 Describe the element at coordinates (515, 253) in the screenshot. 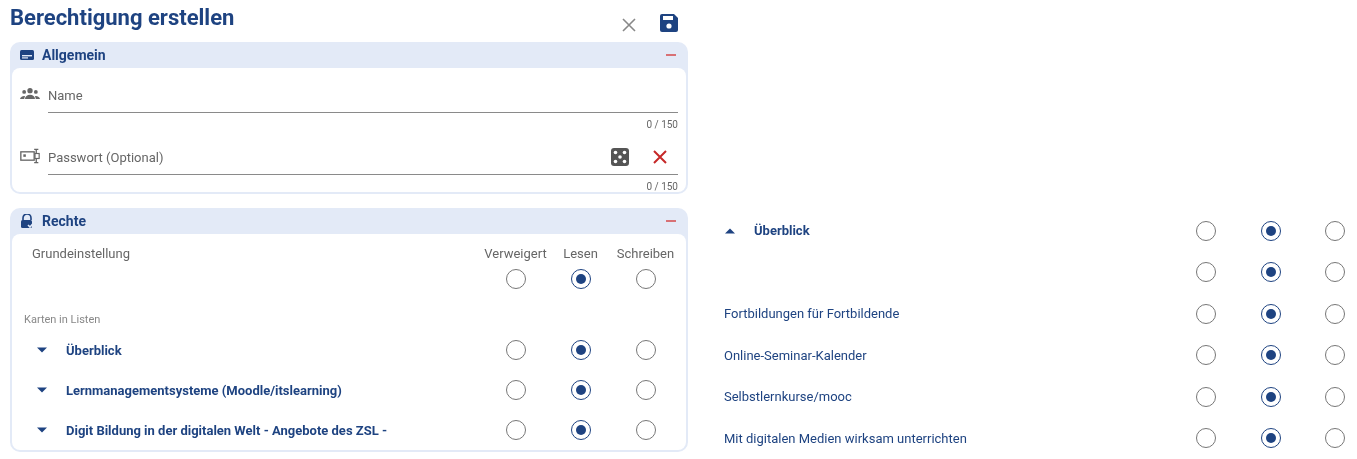

I see `column-header: Verweigert` at that location.